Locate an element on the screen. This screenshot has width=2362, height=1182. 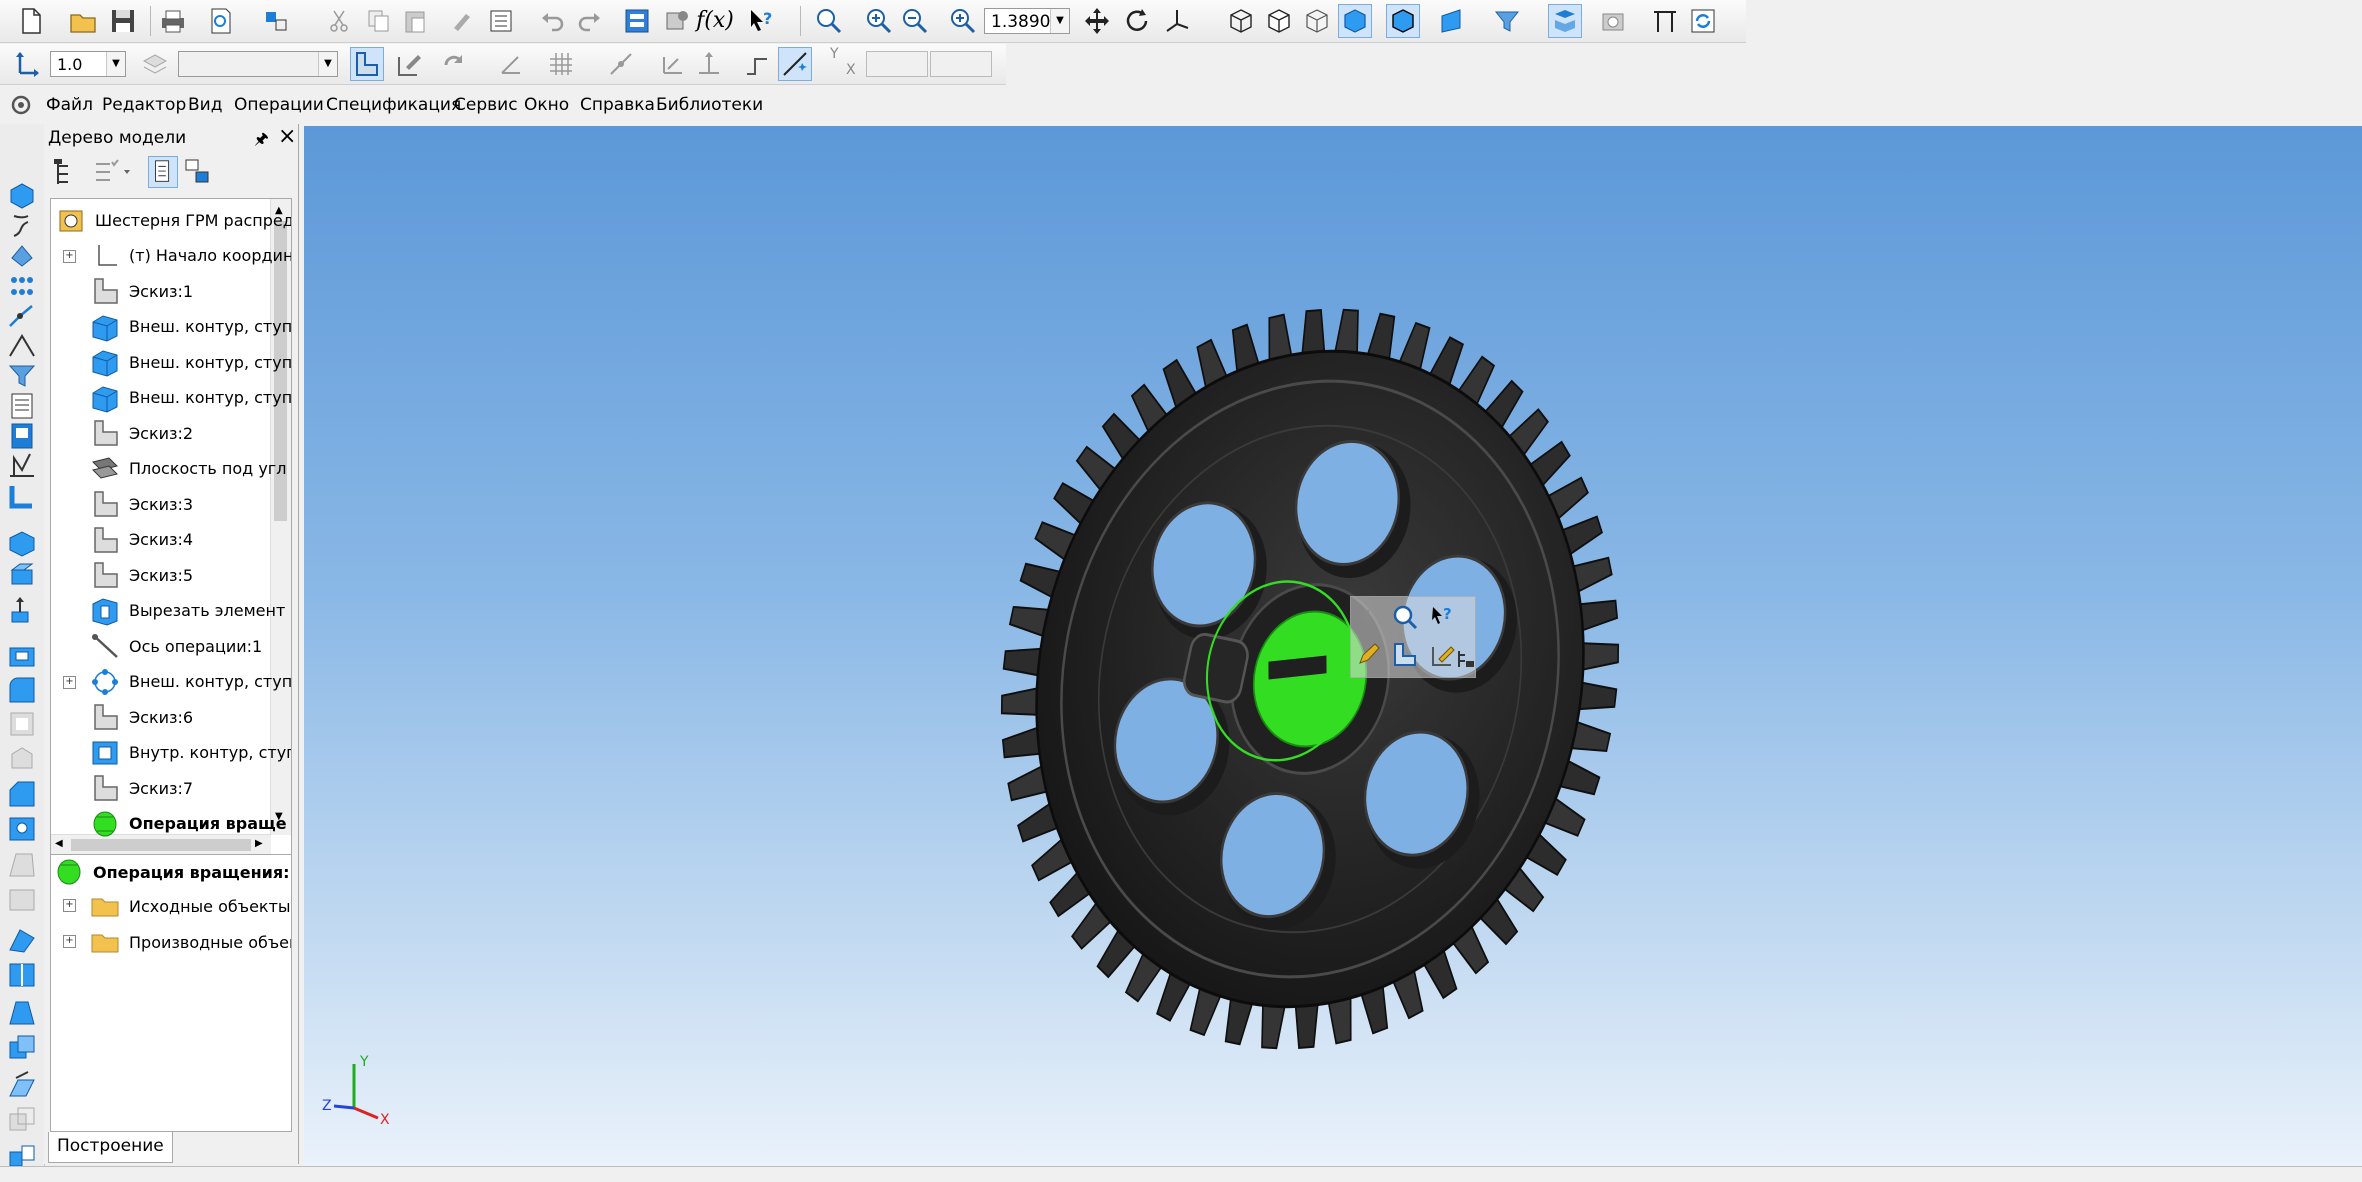
sketch-context-icon is located at coordinates (1405, 655).